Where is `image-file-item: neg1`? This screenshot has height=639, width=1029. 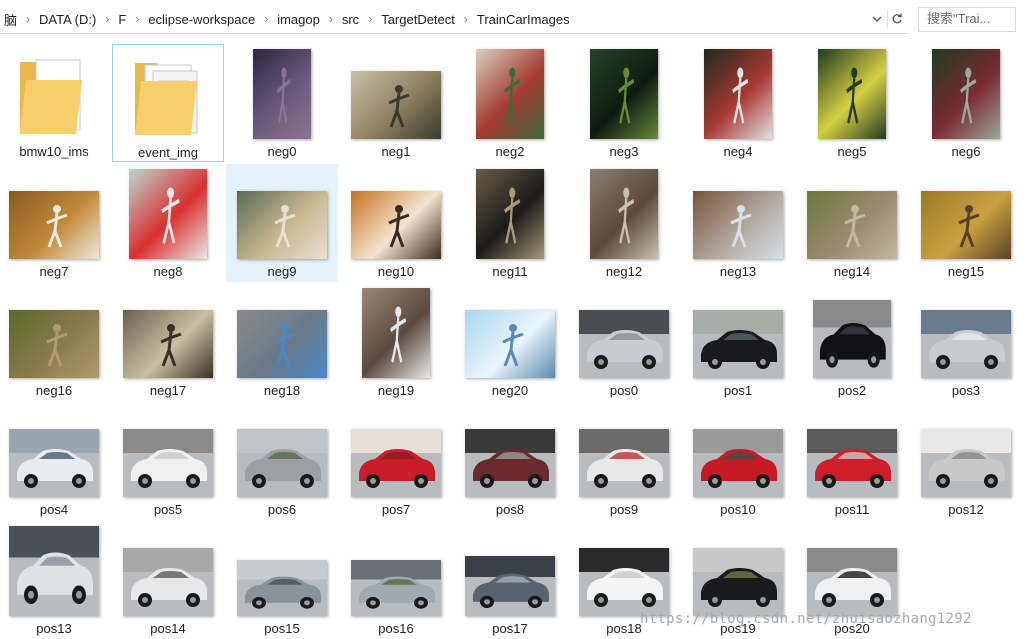
image-file-item: neg1 is located at coordinates (396, 103).